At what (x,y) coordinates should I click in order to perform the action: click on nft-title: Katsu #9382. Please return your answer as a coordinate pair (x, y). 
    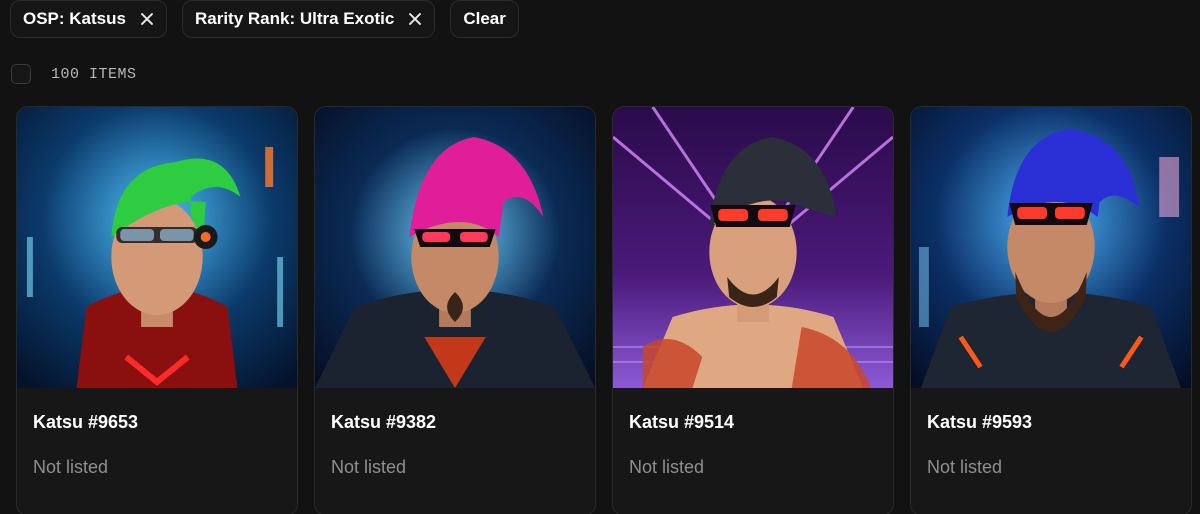
    Looking at the image, I should click on (463, 422).